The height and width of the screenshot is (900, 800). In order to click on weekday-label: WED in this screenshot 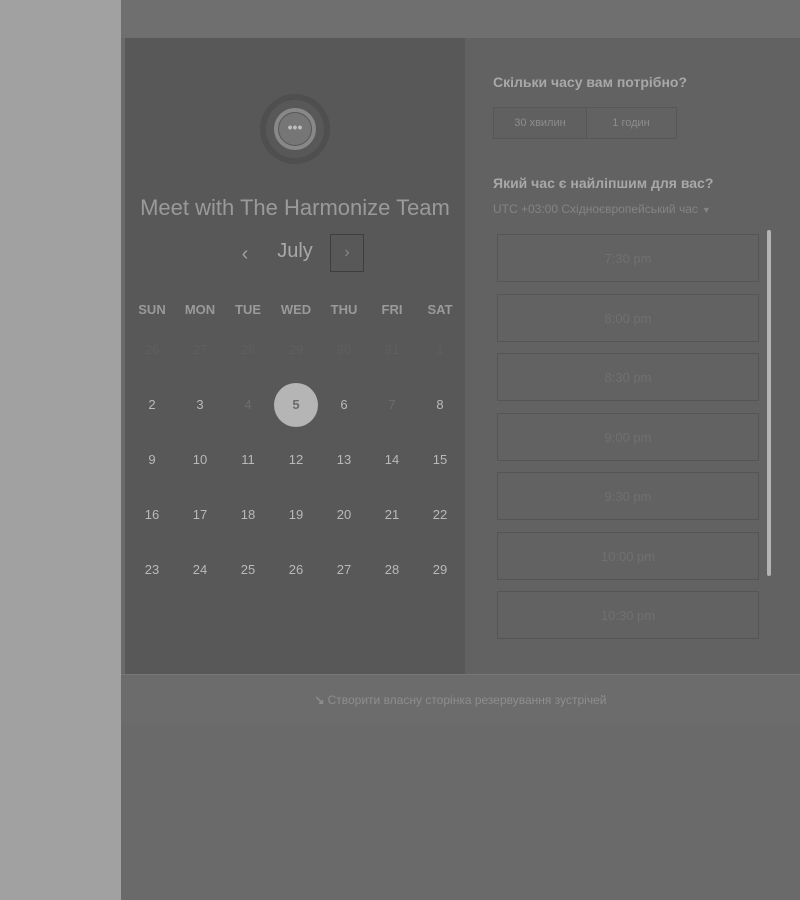, I will do `click(296, 309)`.